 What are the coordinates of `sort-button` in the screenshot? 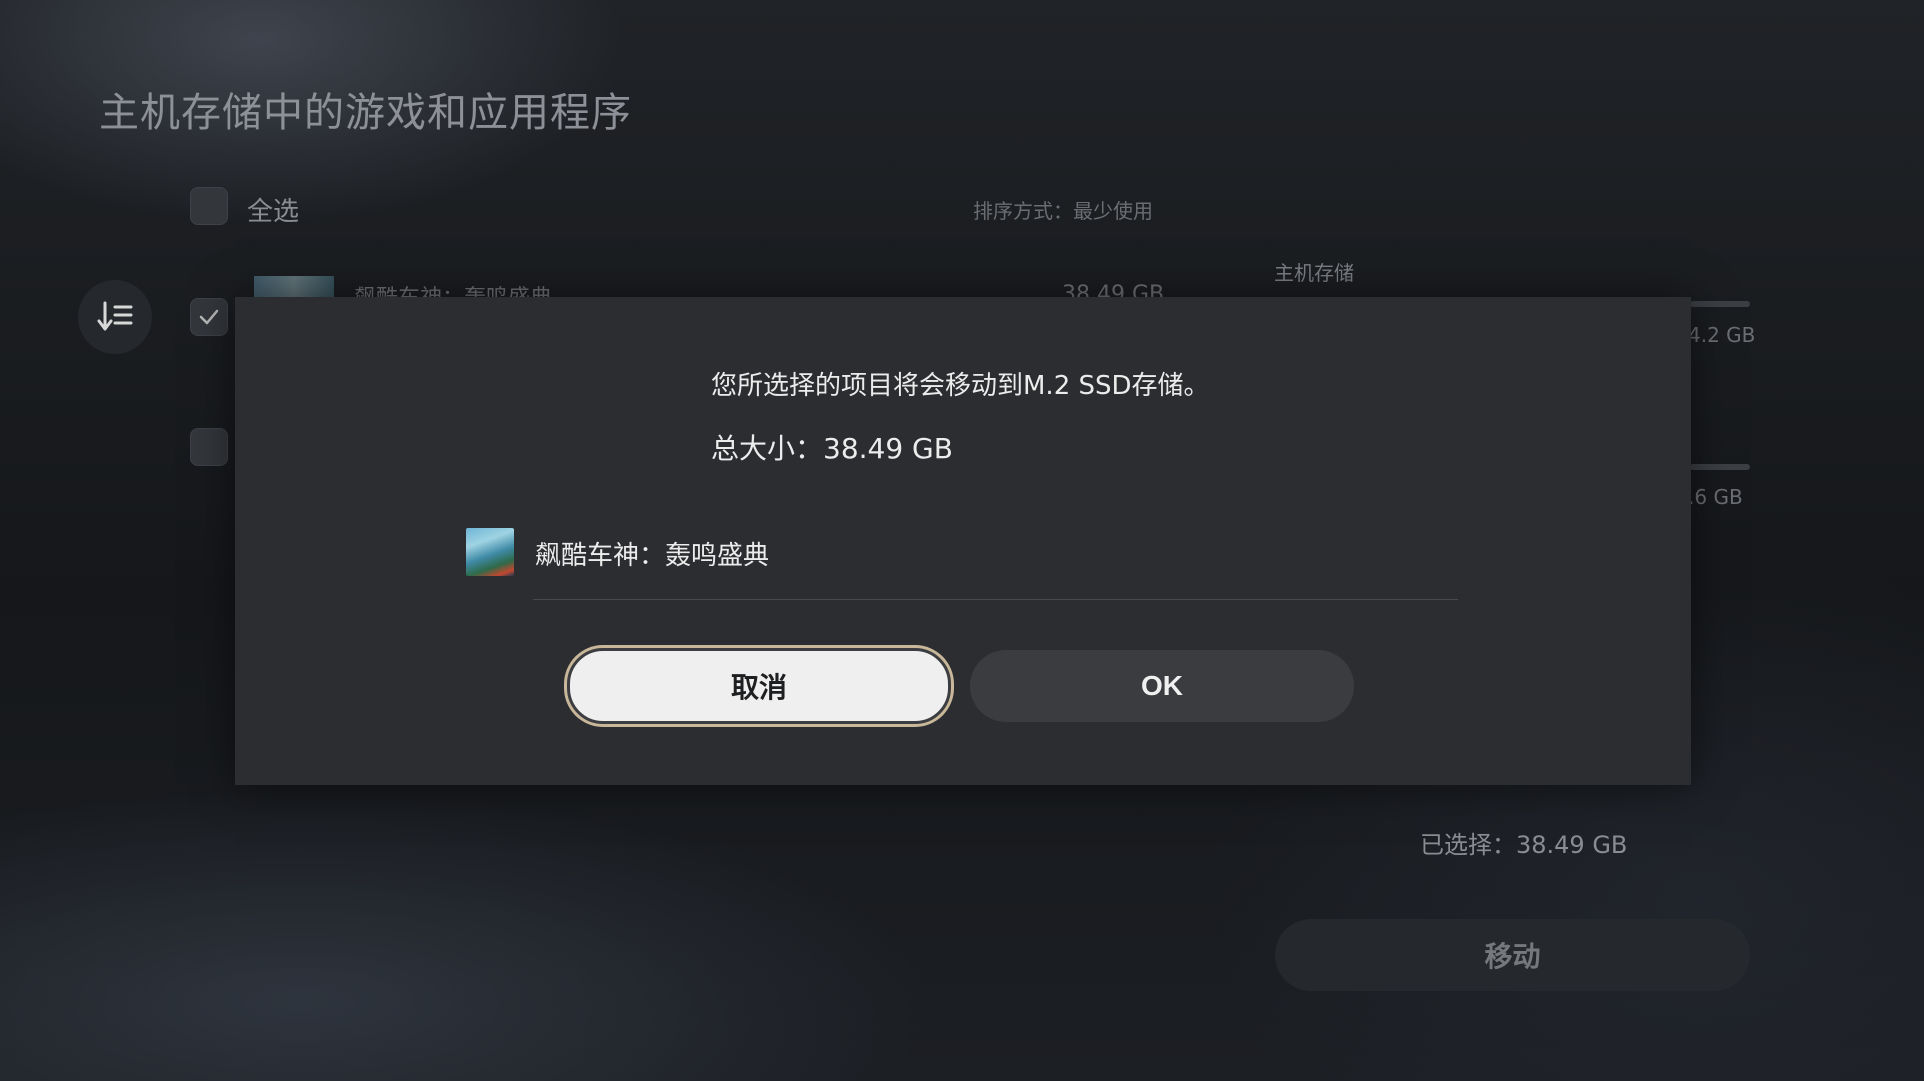 It's located at (115, 317).